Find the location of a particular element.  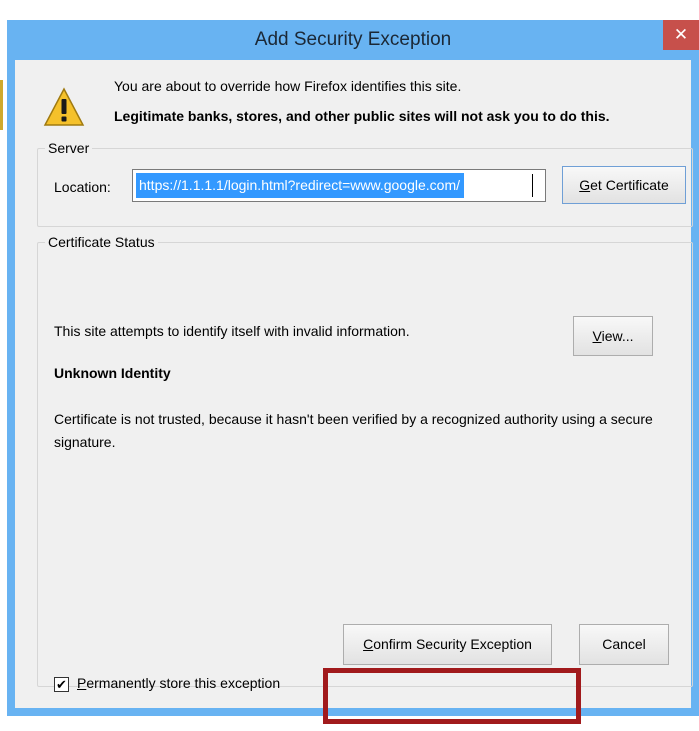

cancel-button: Cancel is located at coordinates (624, 644).